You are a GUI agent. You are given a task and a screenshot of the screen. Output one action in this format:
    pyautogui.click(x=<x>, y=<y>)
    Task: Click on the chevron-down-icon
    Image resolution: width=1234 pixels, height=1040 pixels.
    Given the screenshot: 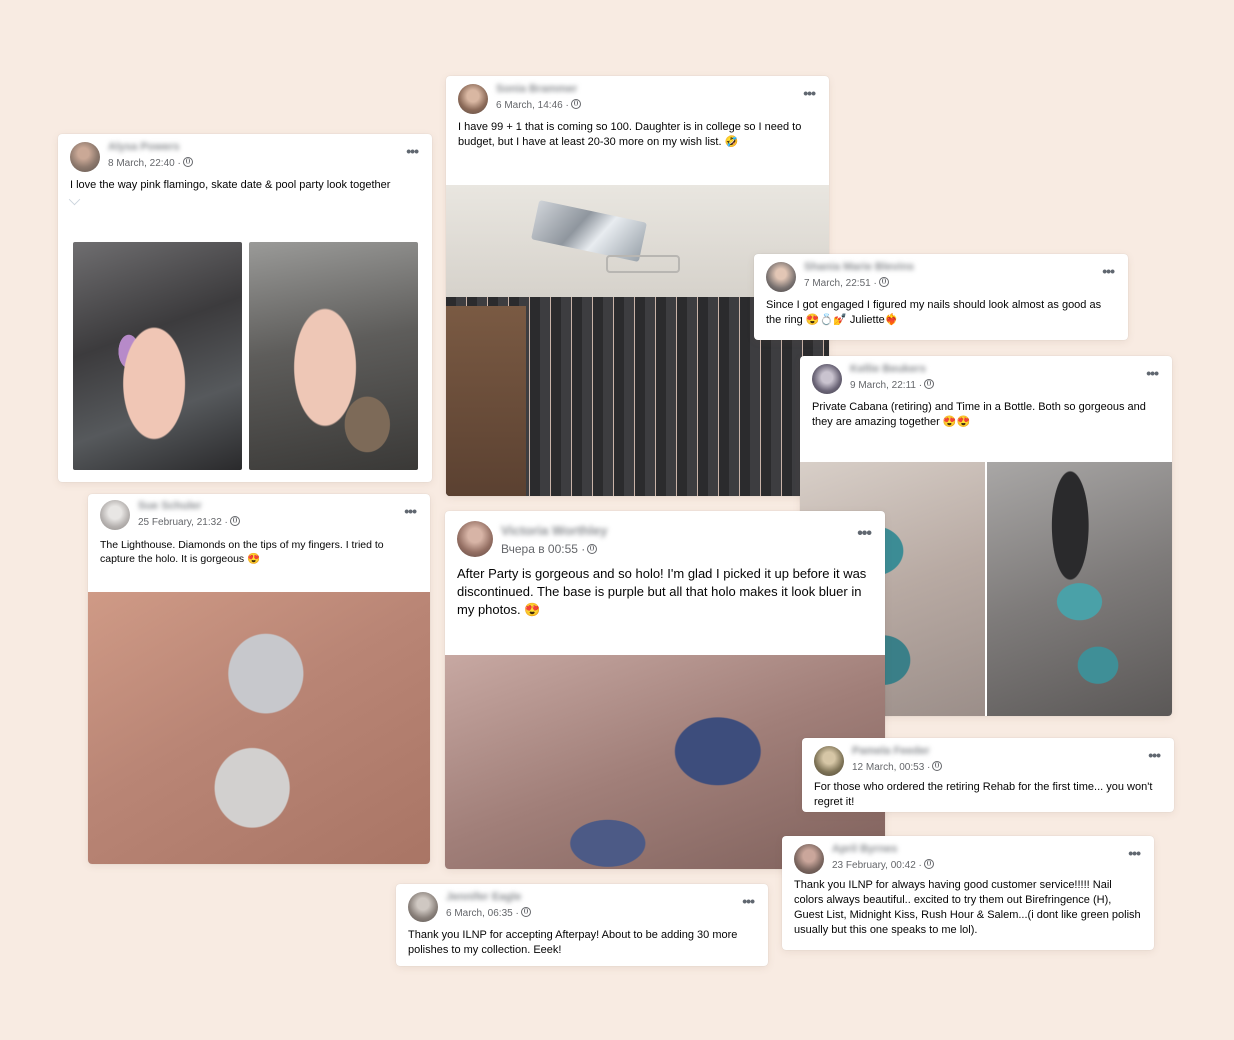 What is the action you would take?
    pyautogui.click(x=74, y=199)
    